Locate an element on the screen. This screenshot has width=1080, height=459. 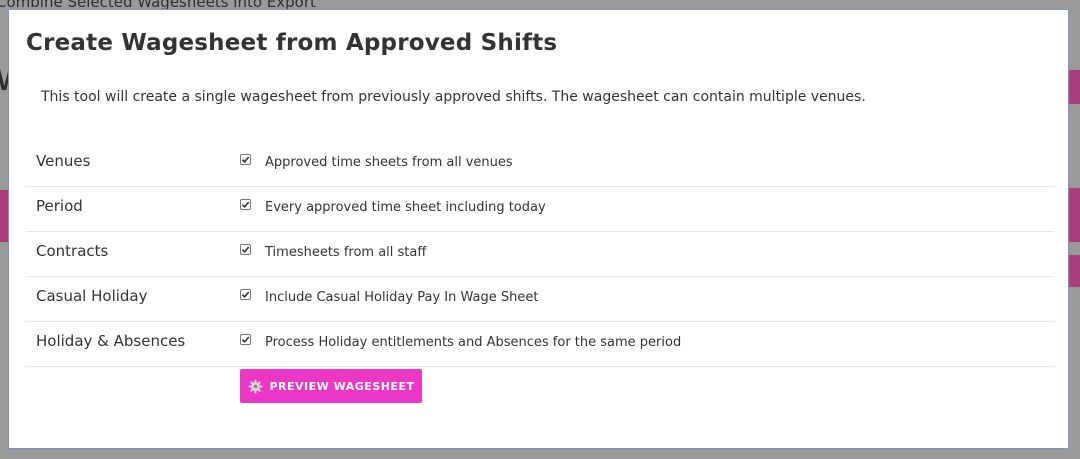
option-row-contracts: Contracts Timesheets from all staff is located at coordinates (540, 254).